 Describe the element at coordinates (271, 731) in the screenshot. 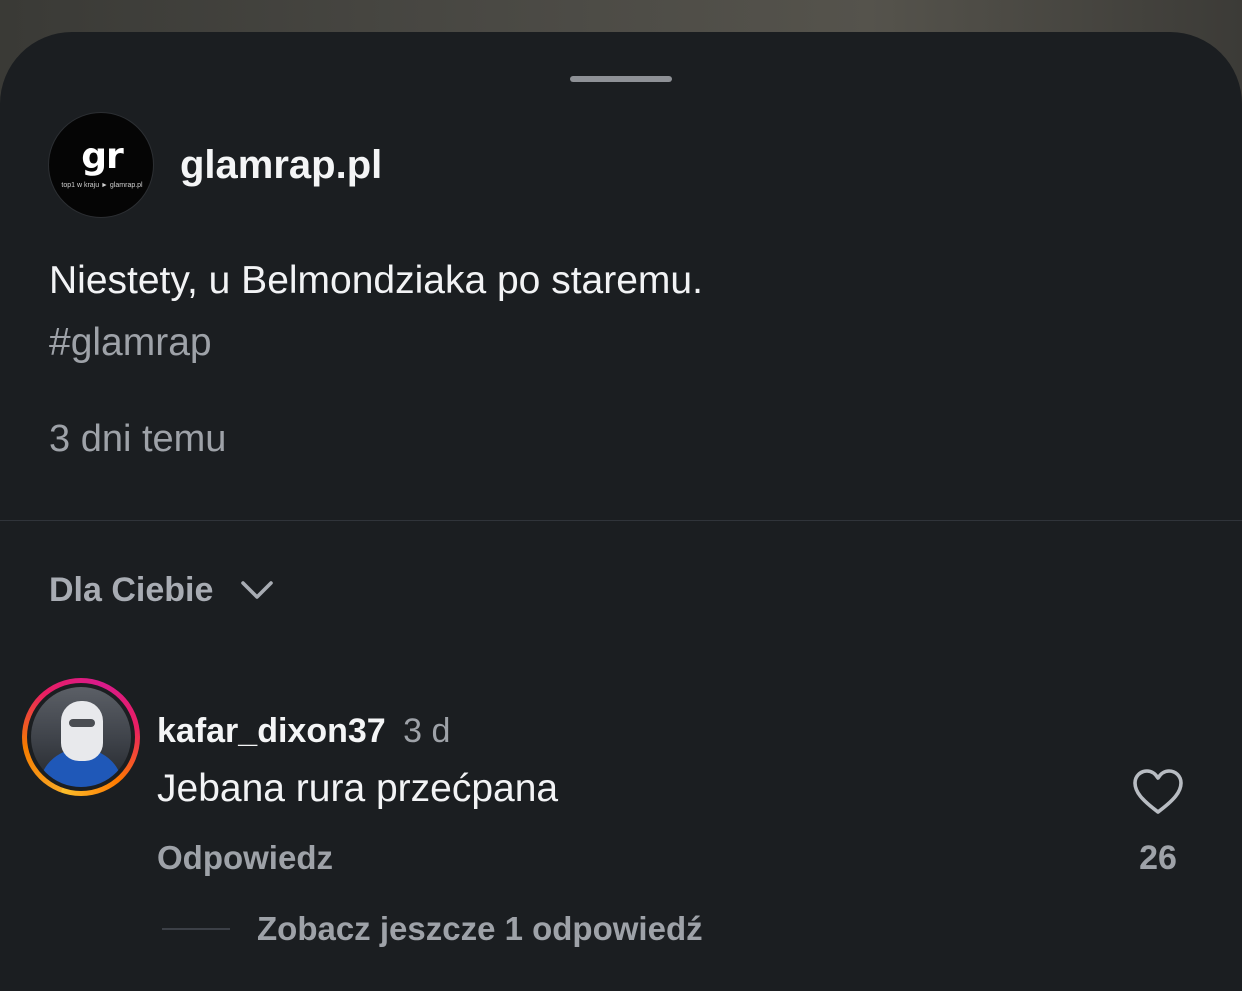

I see `commenter-username: kafar_dixon37` at that location.